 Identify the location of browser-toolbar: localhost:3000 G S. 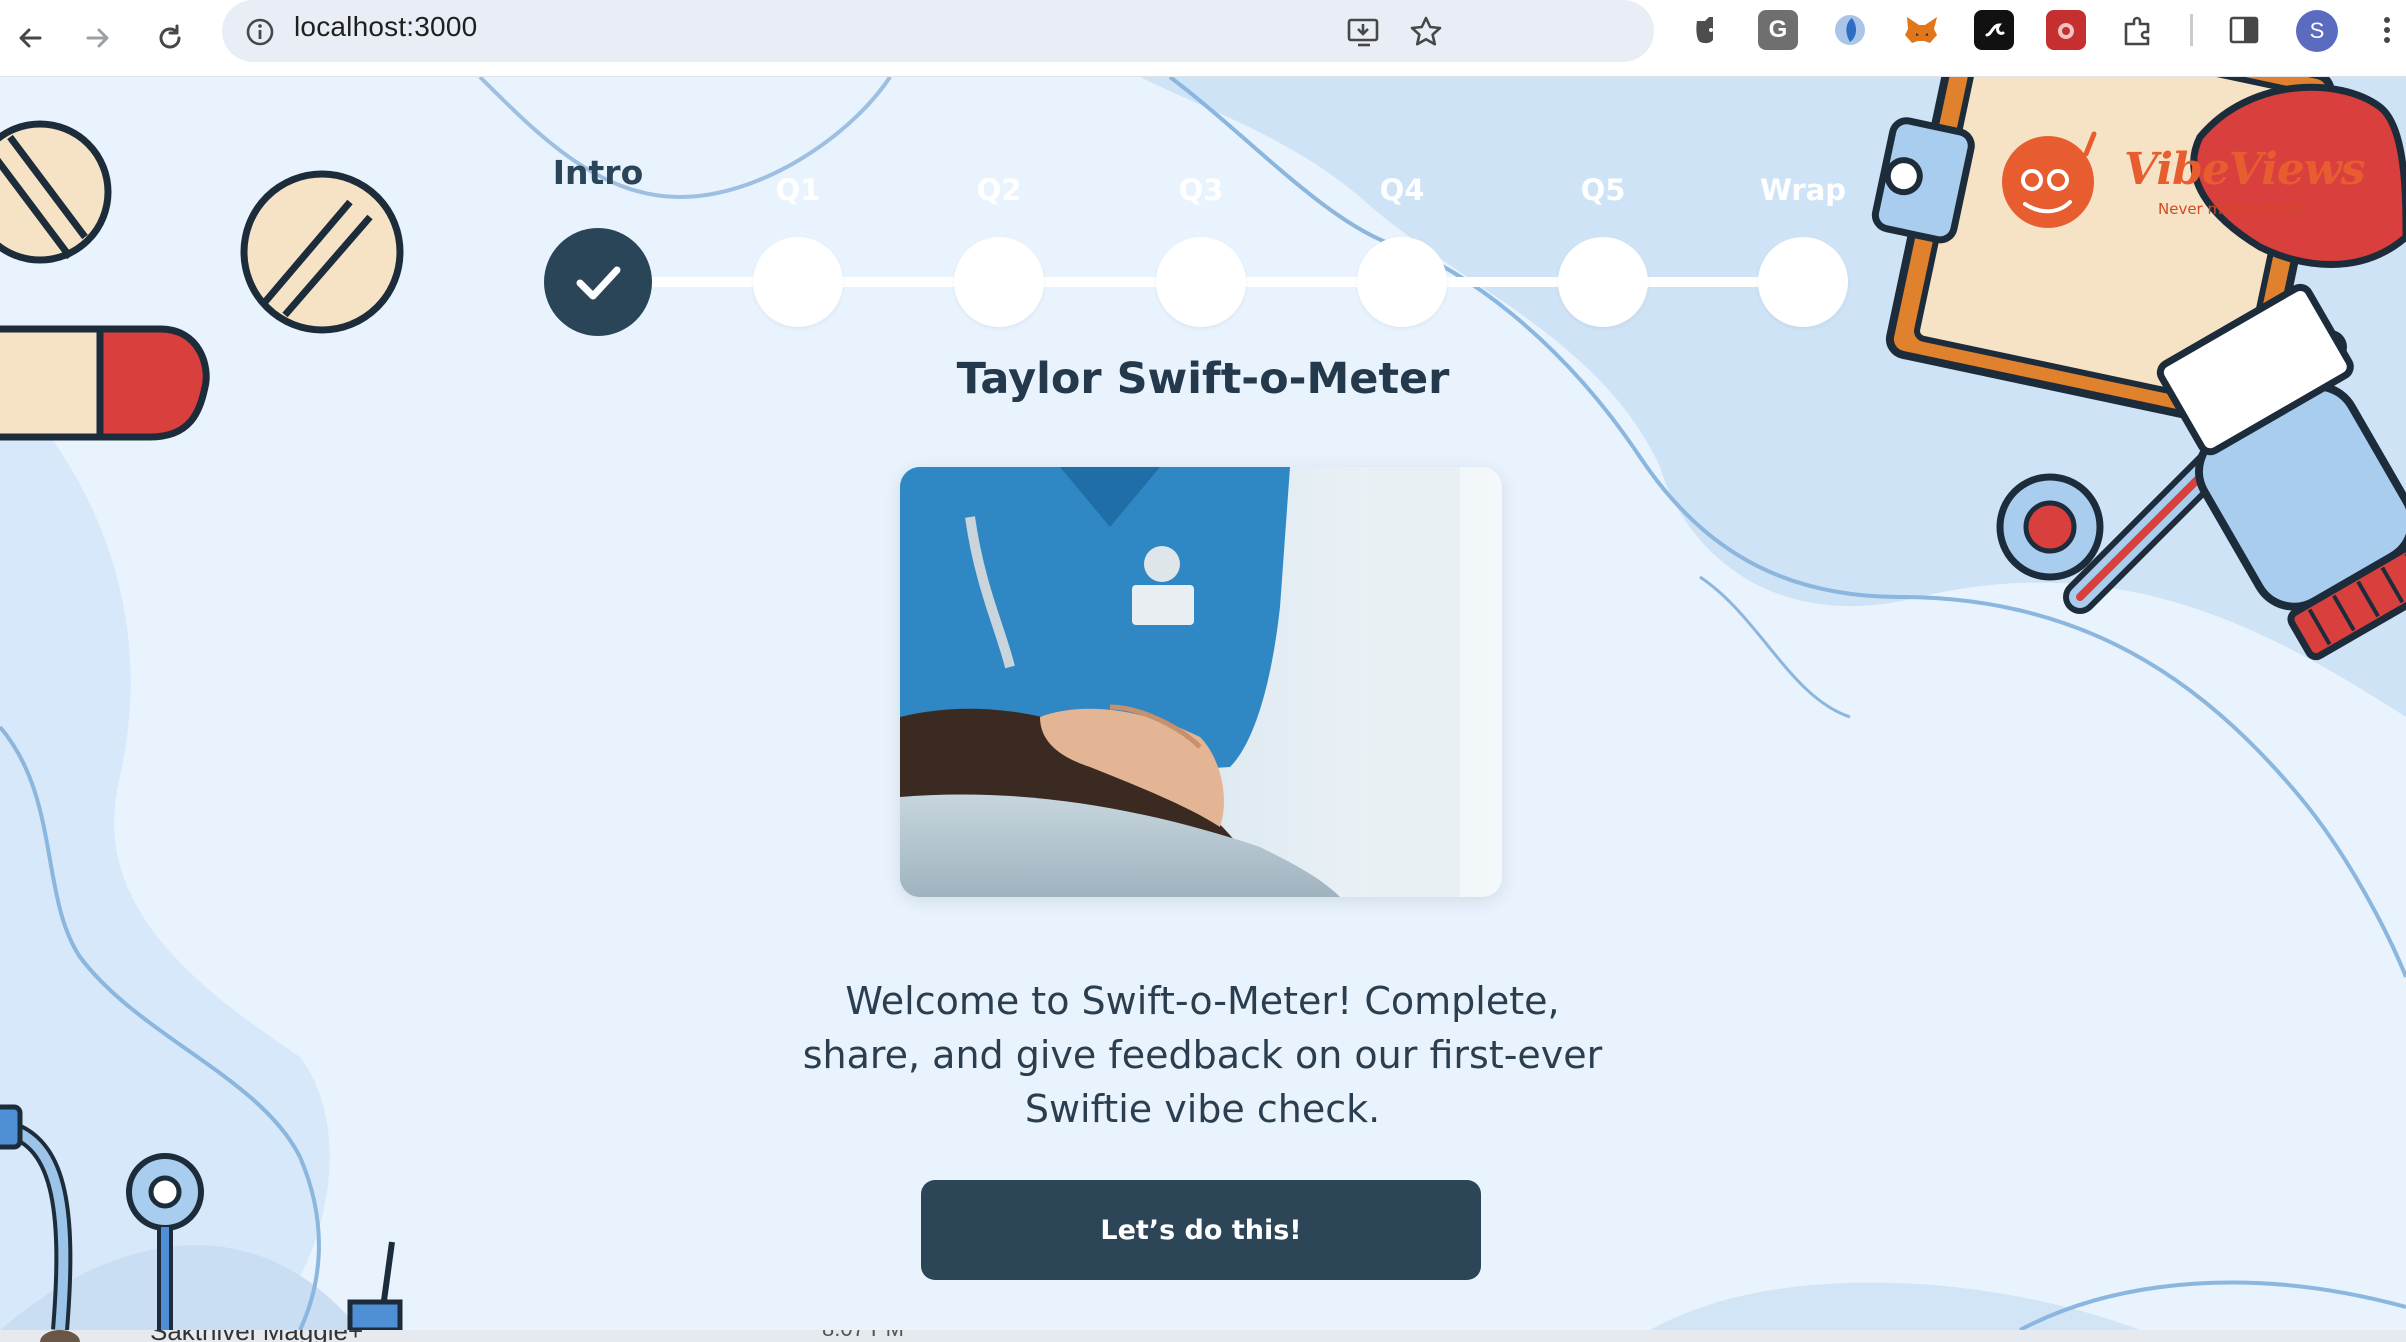
(1203, 38).